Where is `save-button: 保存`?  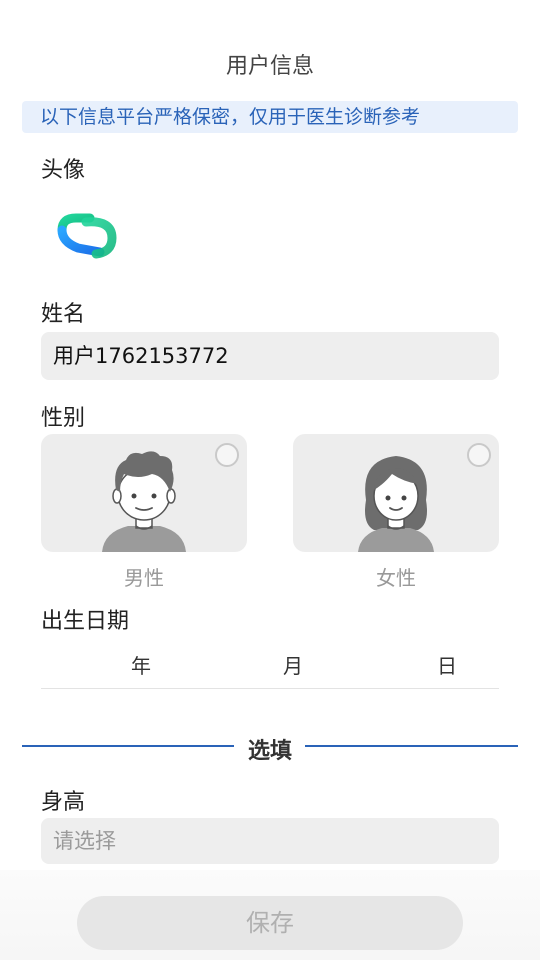
save-button: 保存 is located at coordinates (270, 923).